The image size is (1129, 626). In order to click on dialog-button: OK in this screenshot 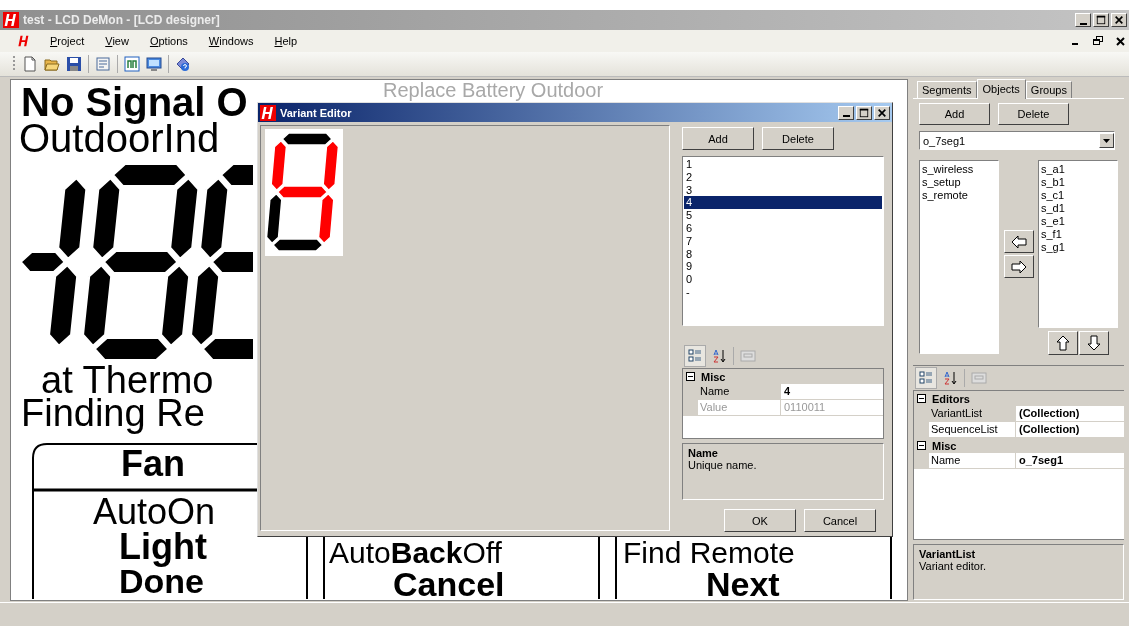, I will do `click(760, 520)`.